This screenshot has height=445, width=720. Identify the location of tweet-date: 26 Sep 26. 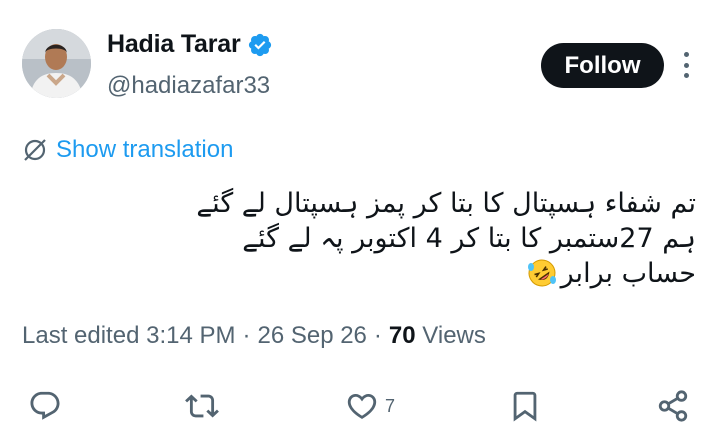
(311, 336).